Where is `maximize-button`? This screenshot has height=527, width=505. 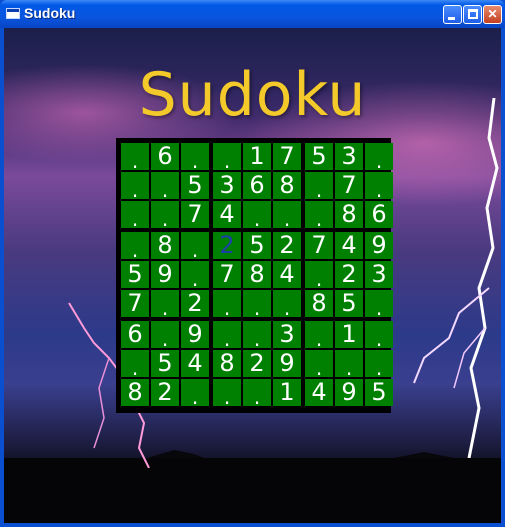
maximize-button is located at coordinates (472, 14).